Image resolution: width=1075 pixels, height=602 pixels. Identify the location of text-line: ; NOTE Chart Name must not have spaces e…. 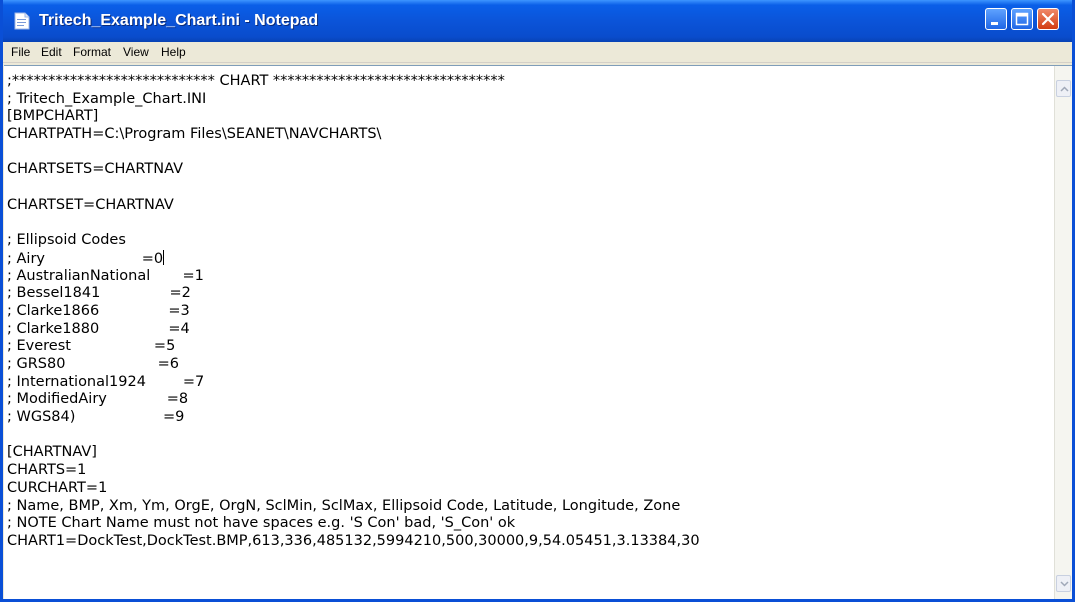
(261, 523).